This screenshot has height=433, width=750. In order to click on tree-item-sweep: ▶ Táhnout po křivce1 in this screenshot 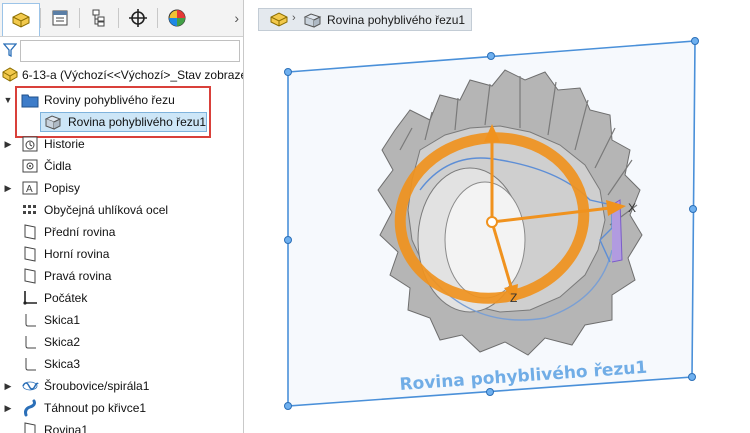, I will do `click(121, 408)`.